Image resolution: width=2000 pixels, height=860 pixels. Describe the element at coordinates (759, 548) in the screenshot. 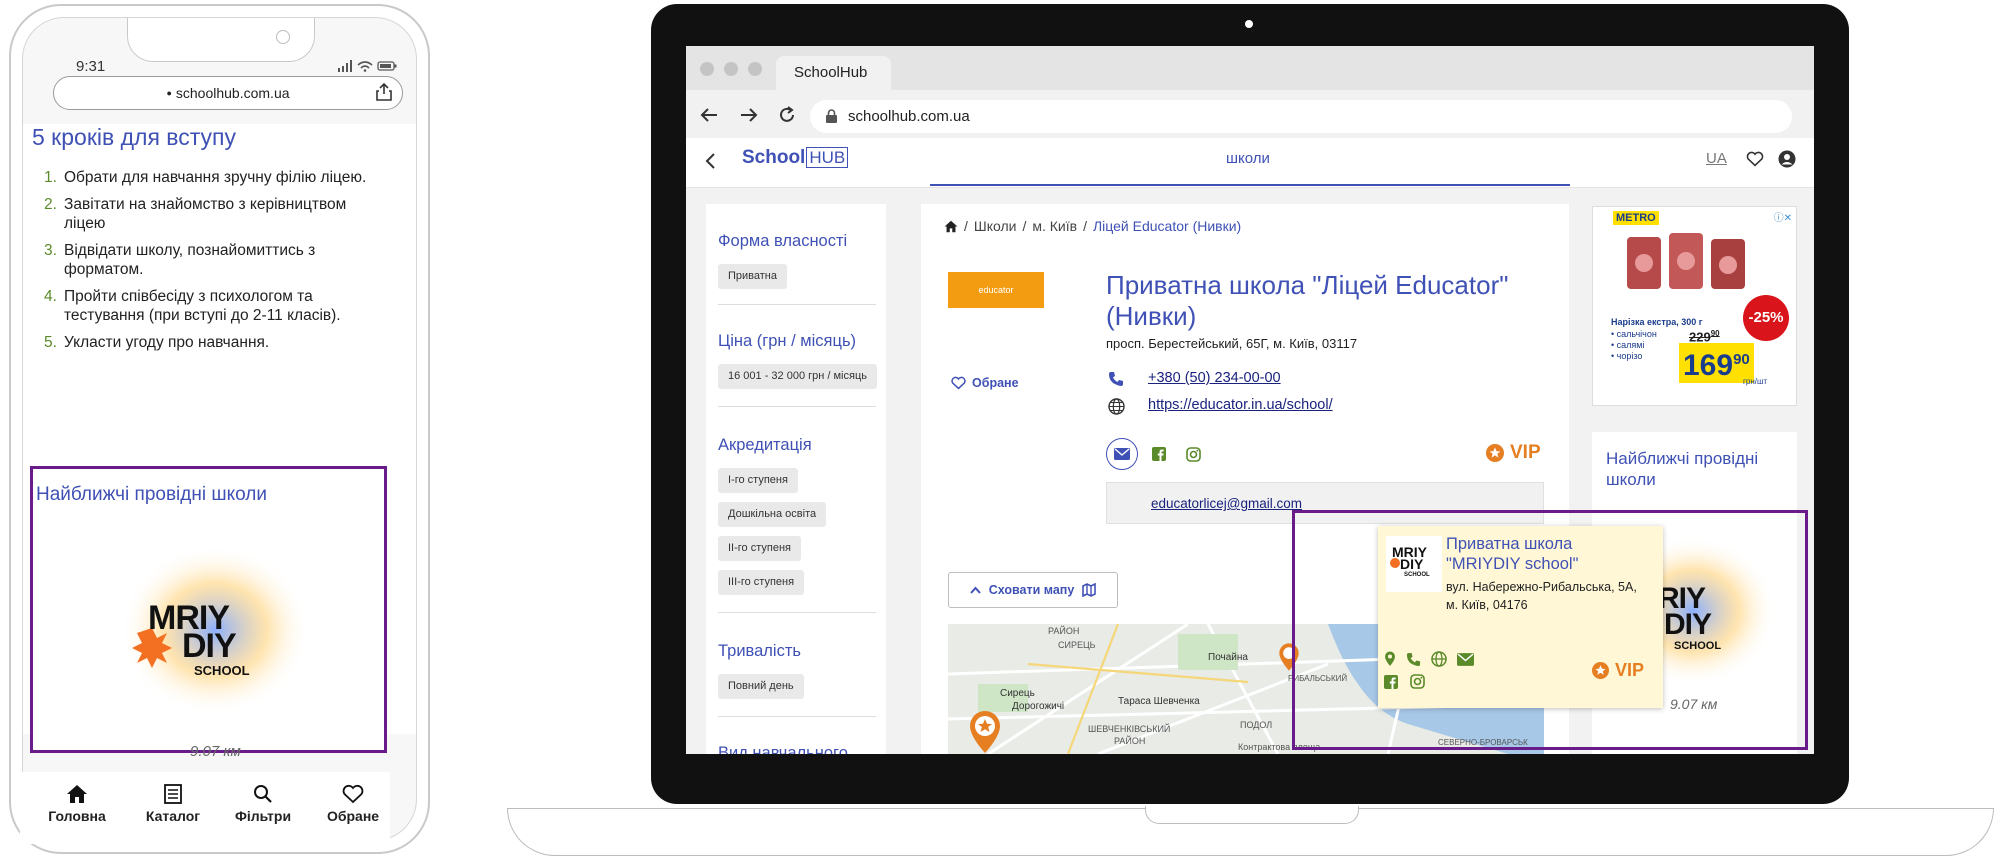

I see `filter-chip: II-го ступеня` at that location.